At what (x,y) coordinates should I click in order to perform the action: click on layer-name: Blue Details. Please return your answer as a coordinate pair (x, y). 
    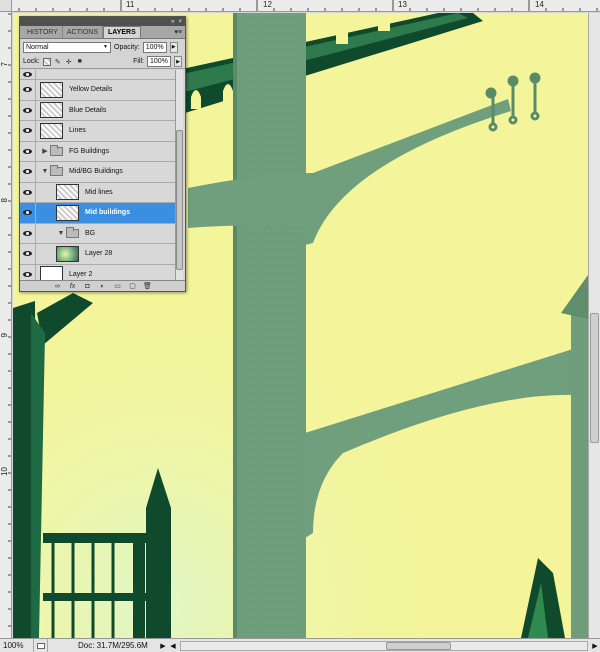
    Looking at the image, I should click on (88, 110).